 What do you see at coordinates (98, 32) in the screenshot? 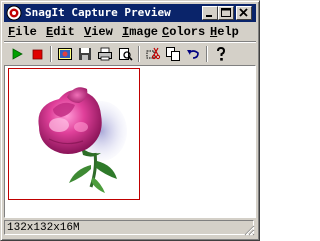
I see `menu-view: View` at bounding box center [98, 32].